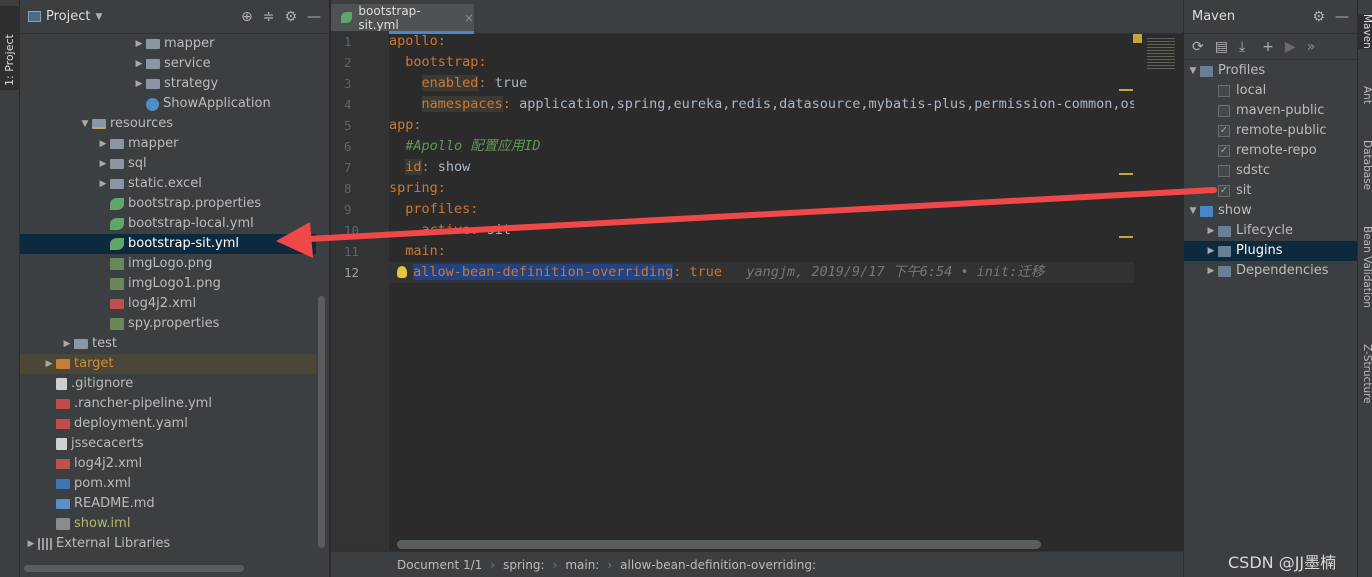  Describe the element at coordinates (168, 484) in the screenshot. I see `tree-item: pom.xml` at that location.